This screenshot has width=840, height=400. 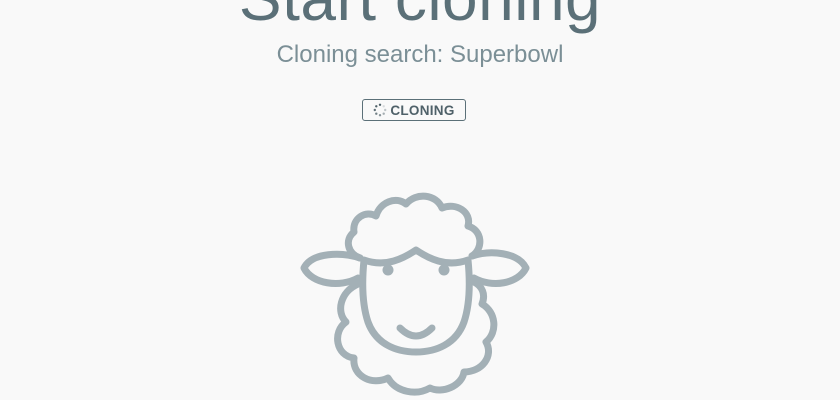 I want to click on page-title: Start cloning, so click(x=420, y=19).